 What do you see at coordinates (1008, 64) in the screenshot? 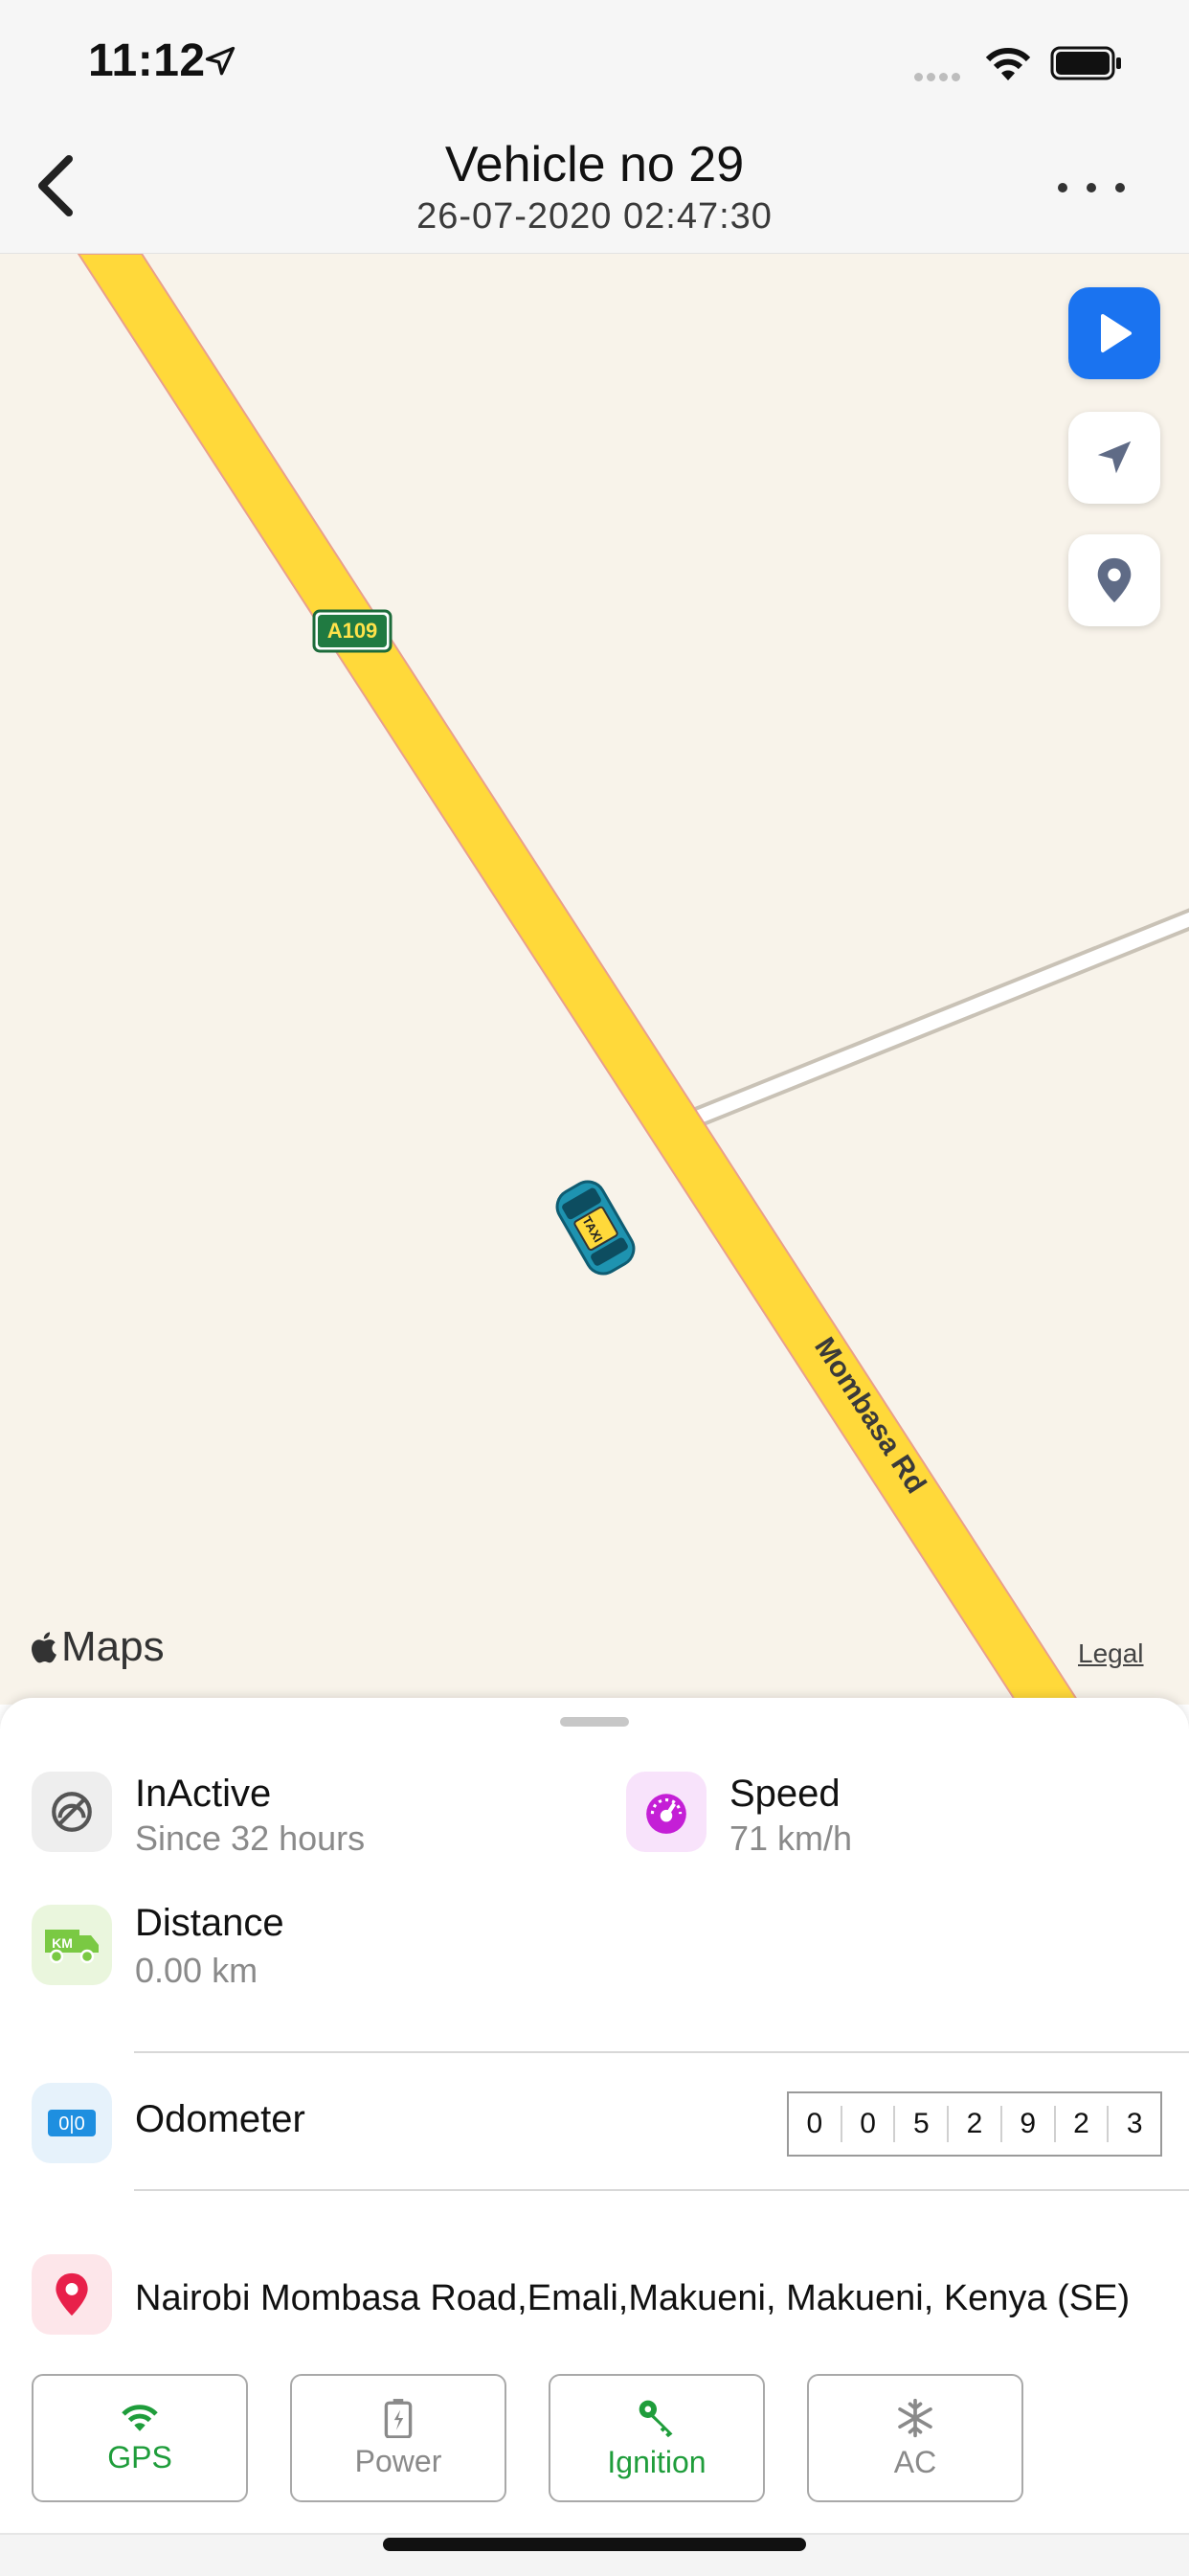
I see `wifi-icon` at bounding box center [1008, 64].